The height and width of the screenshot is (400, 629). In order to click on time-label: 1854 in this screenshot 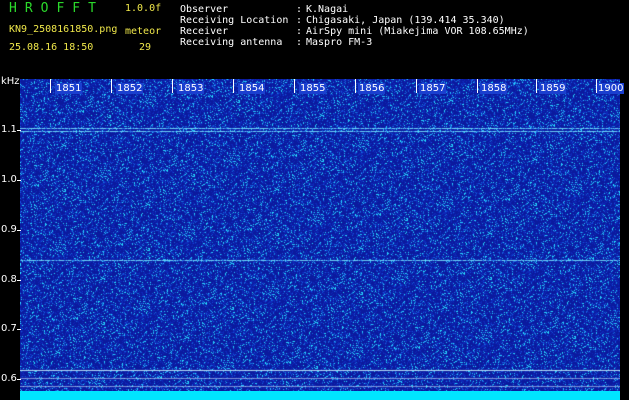, I will do `click(252, 88)`.